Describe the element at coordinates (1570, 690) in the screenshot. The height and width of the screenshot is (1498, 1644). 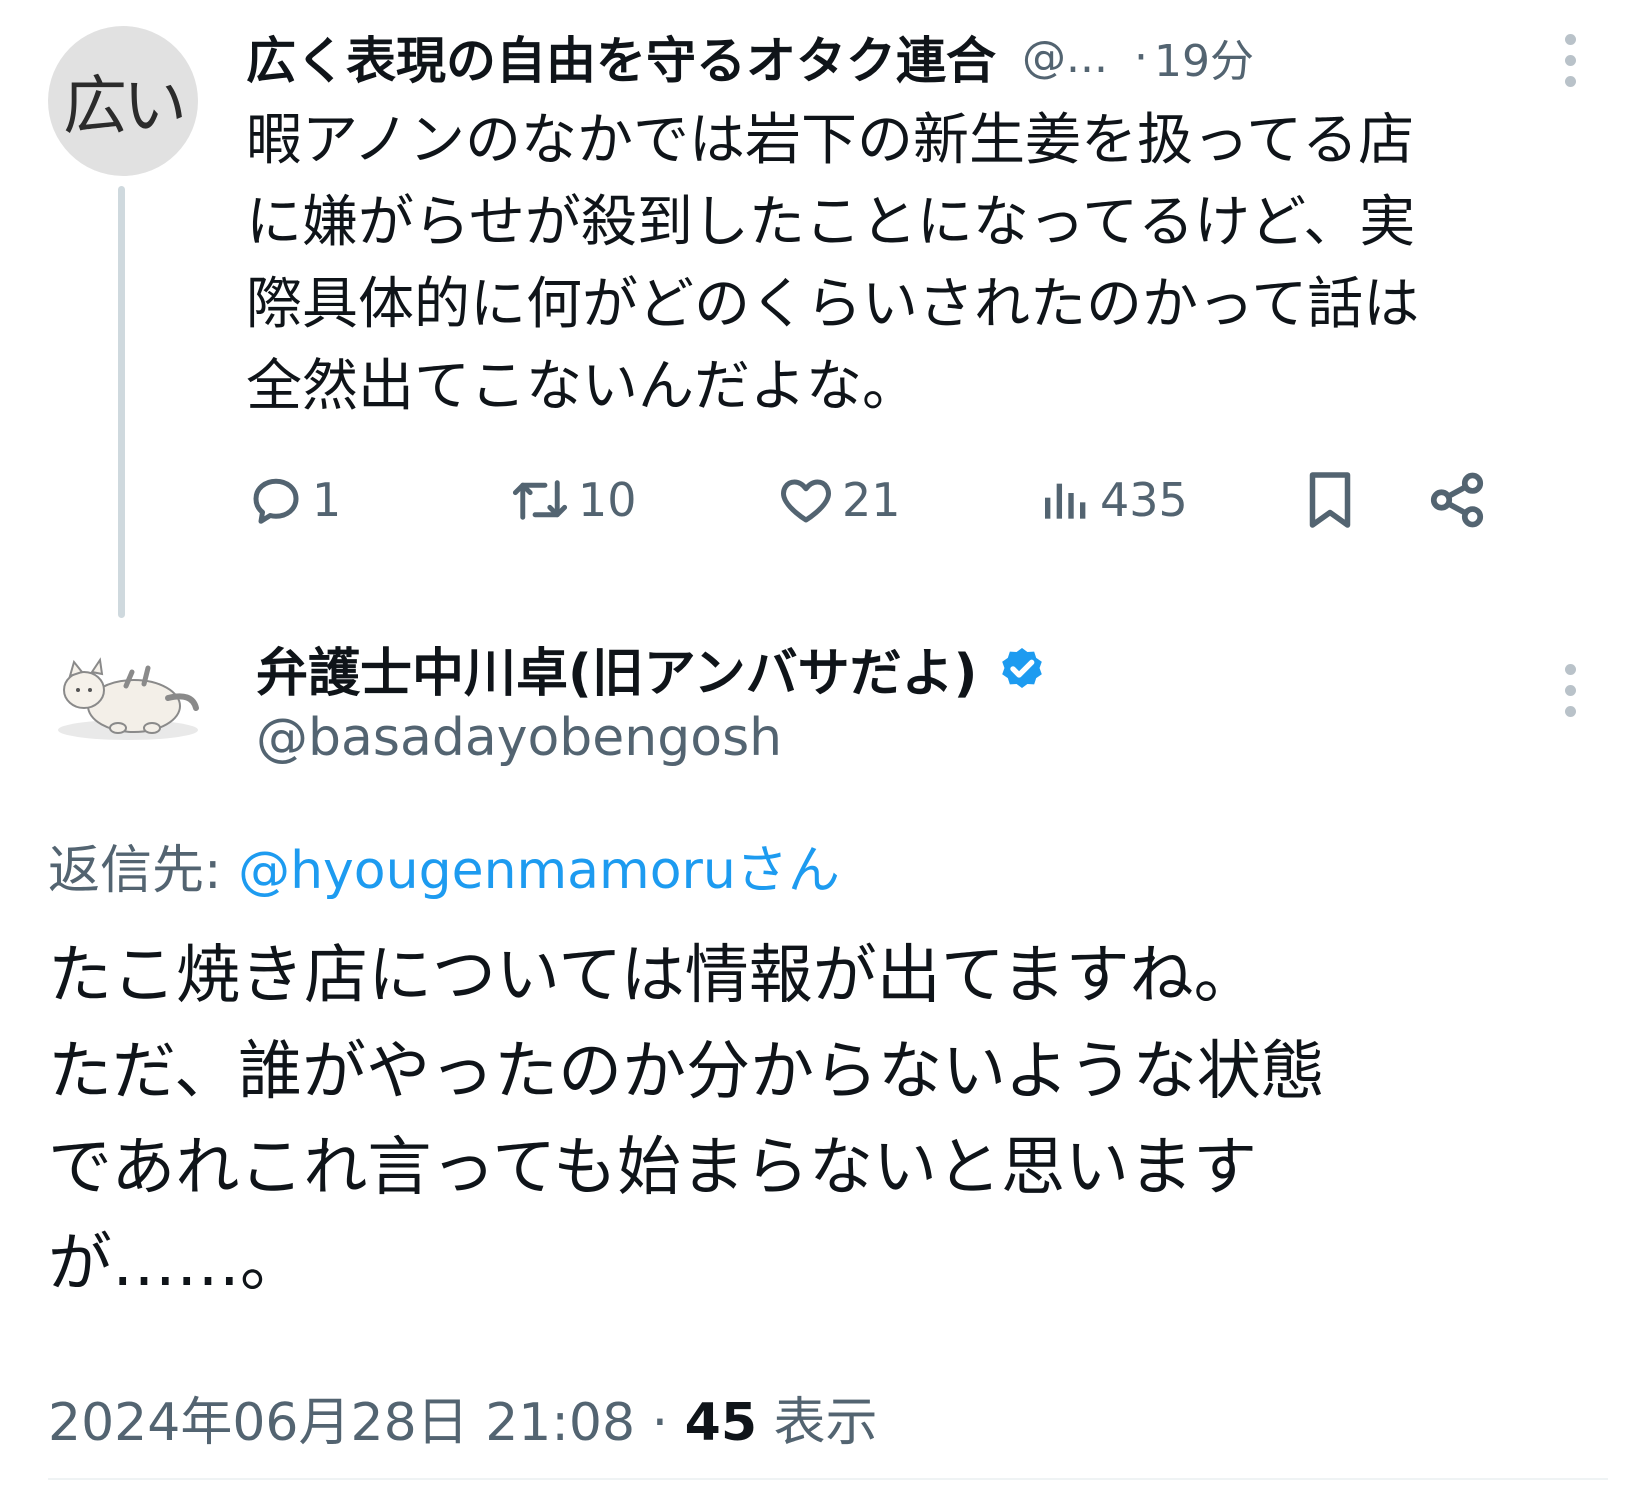
I see `main-more-icon` at that location.